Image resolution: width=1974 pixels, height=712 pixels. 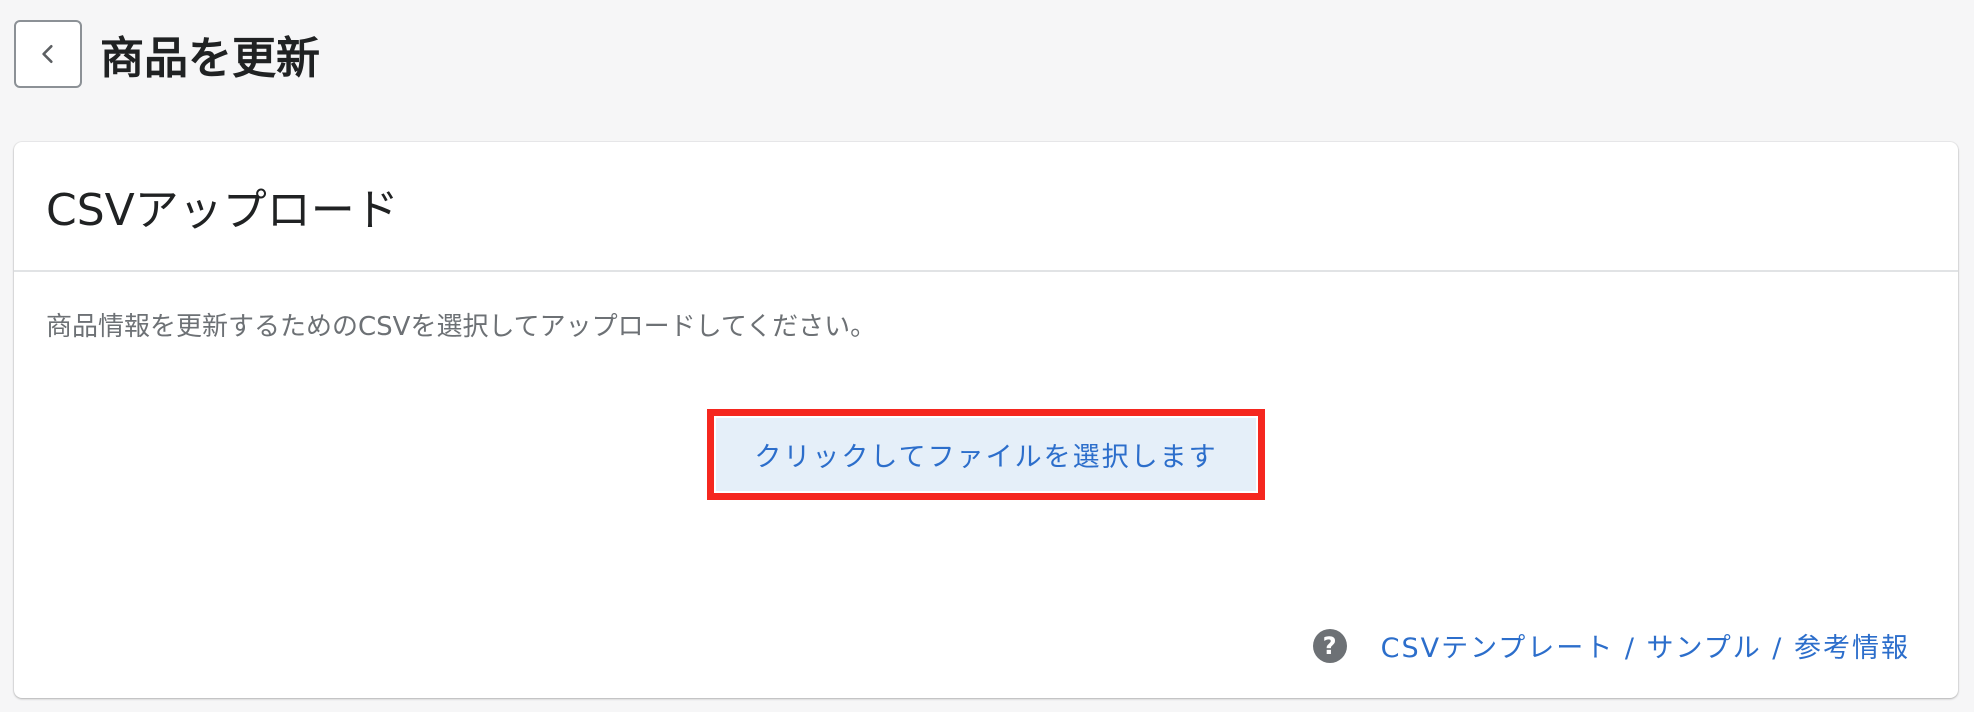 I want to click on chevron-left-icon, so click(x=47, y=54).